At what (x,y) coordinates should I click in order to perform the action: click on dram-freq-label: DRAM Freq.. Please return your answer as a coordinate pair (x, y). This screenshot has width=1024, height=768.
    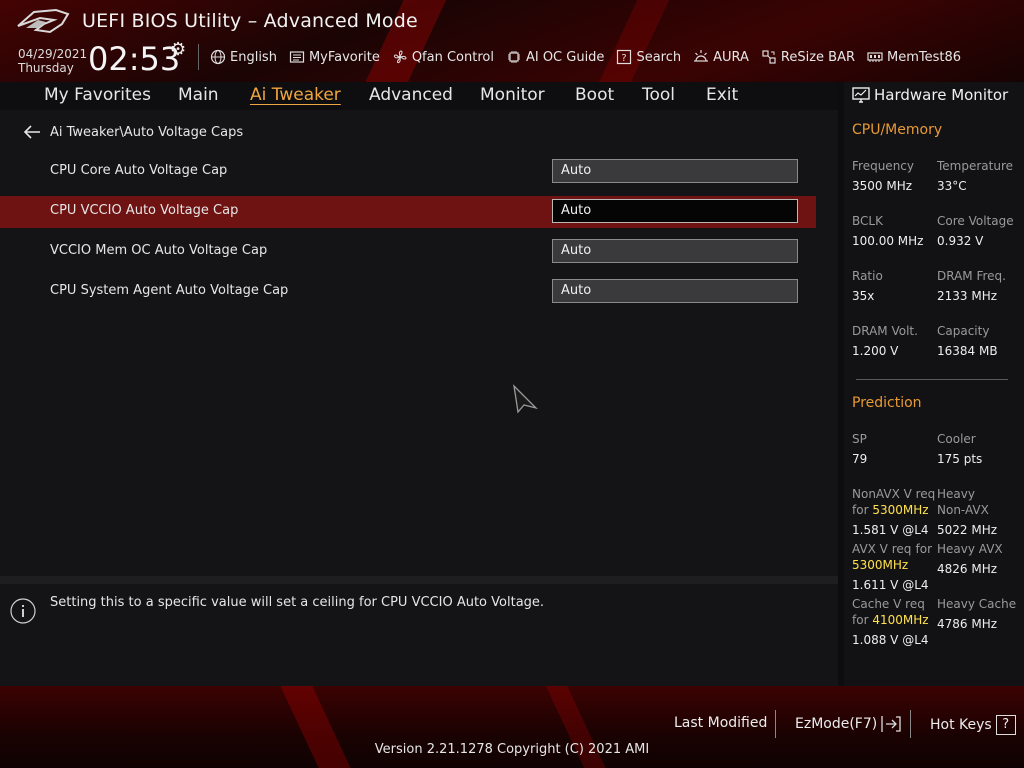
    Looking at the image, I should click on (971, 276).